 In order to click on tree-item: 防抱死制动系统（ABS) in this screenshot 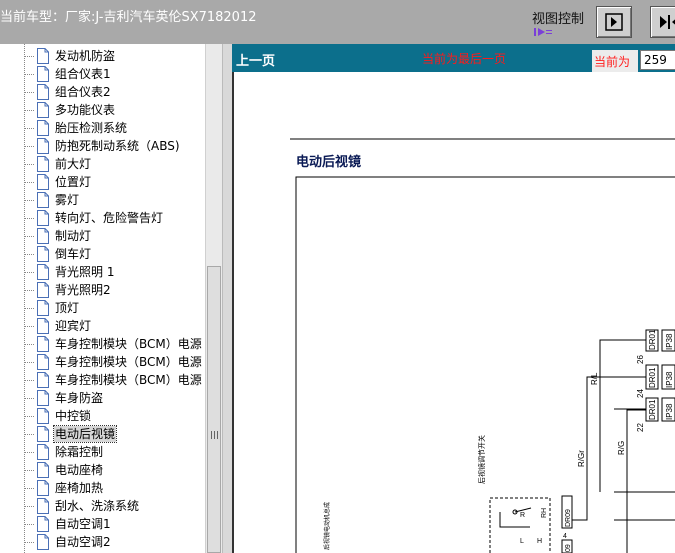, I will do `click(115, 146)`.